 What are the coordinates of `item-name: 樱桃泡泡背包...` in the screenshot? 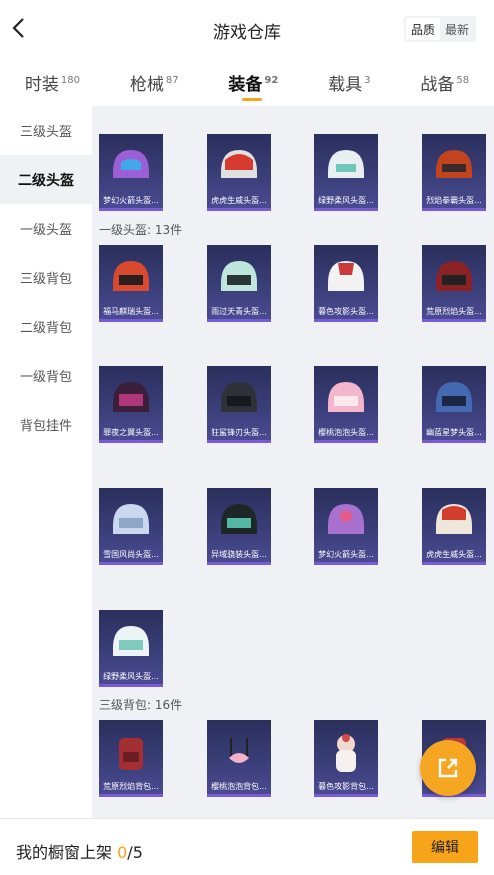 It's located at (239, 786).